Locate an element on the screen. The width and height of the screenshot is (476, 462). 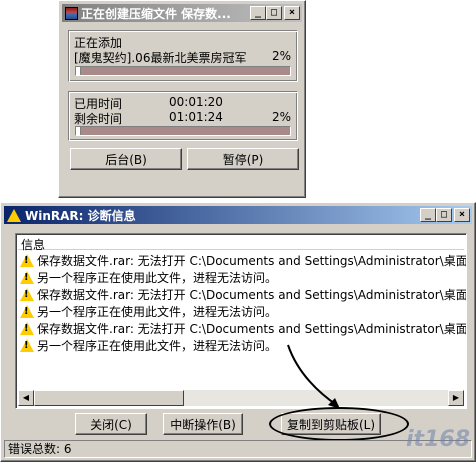
it168-watermark-logo: it168 is located at coordinates (438, 439).